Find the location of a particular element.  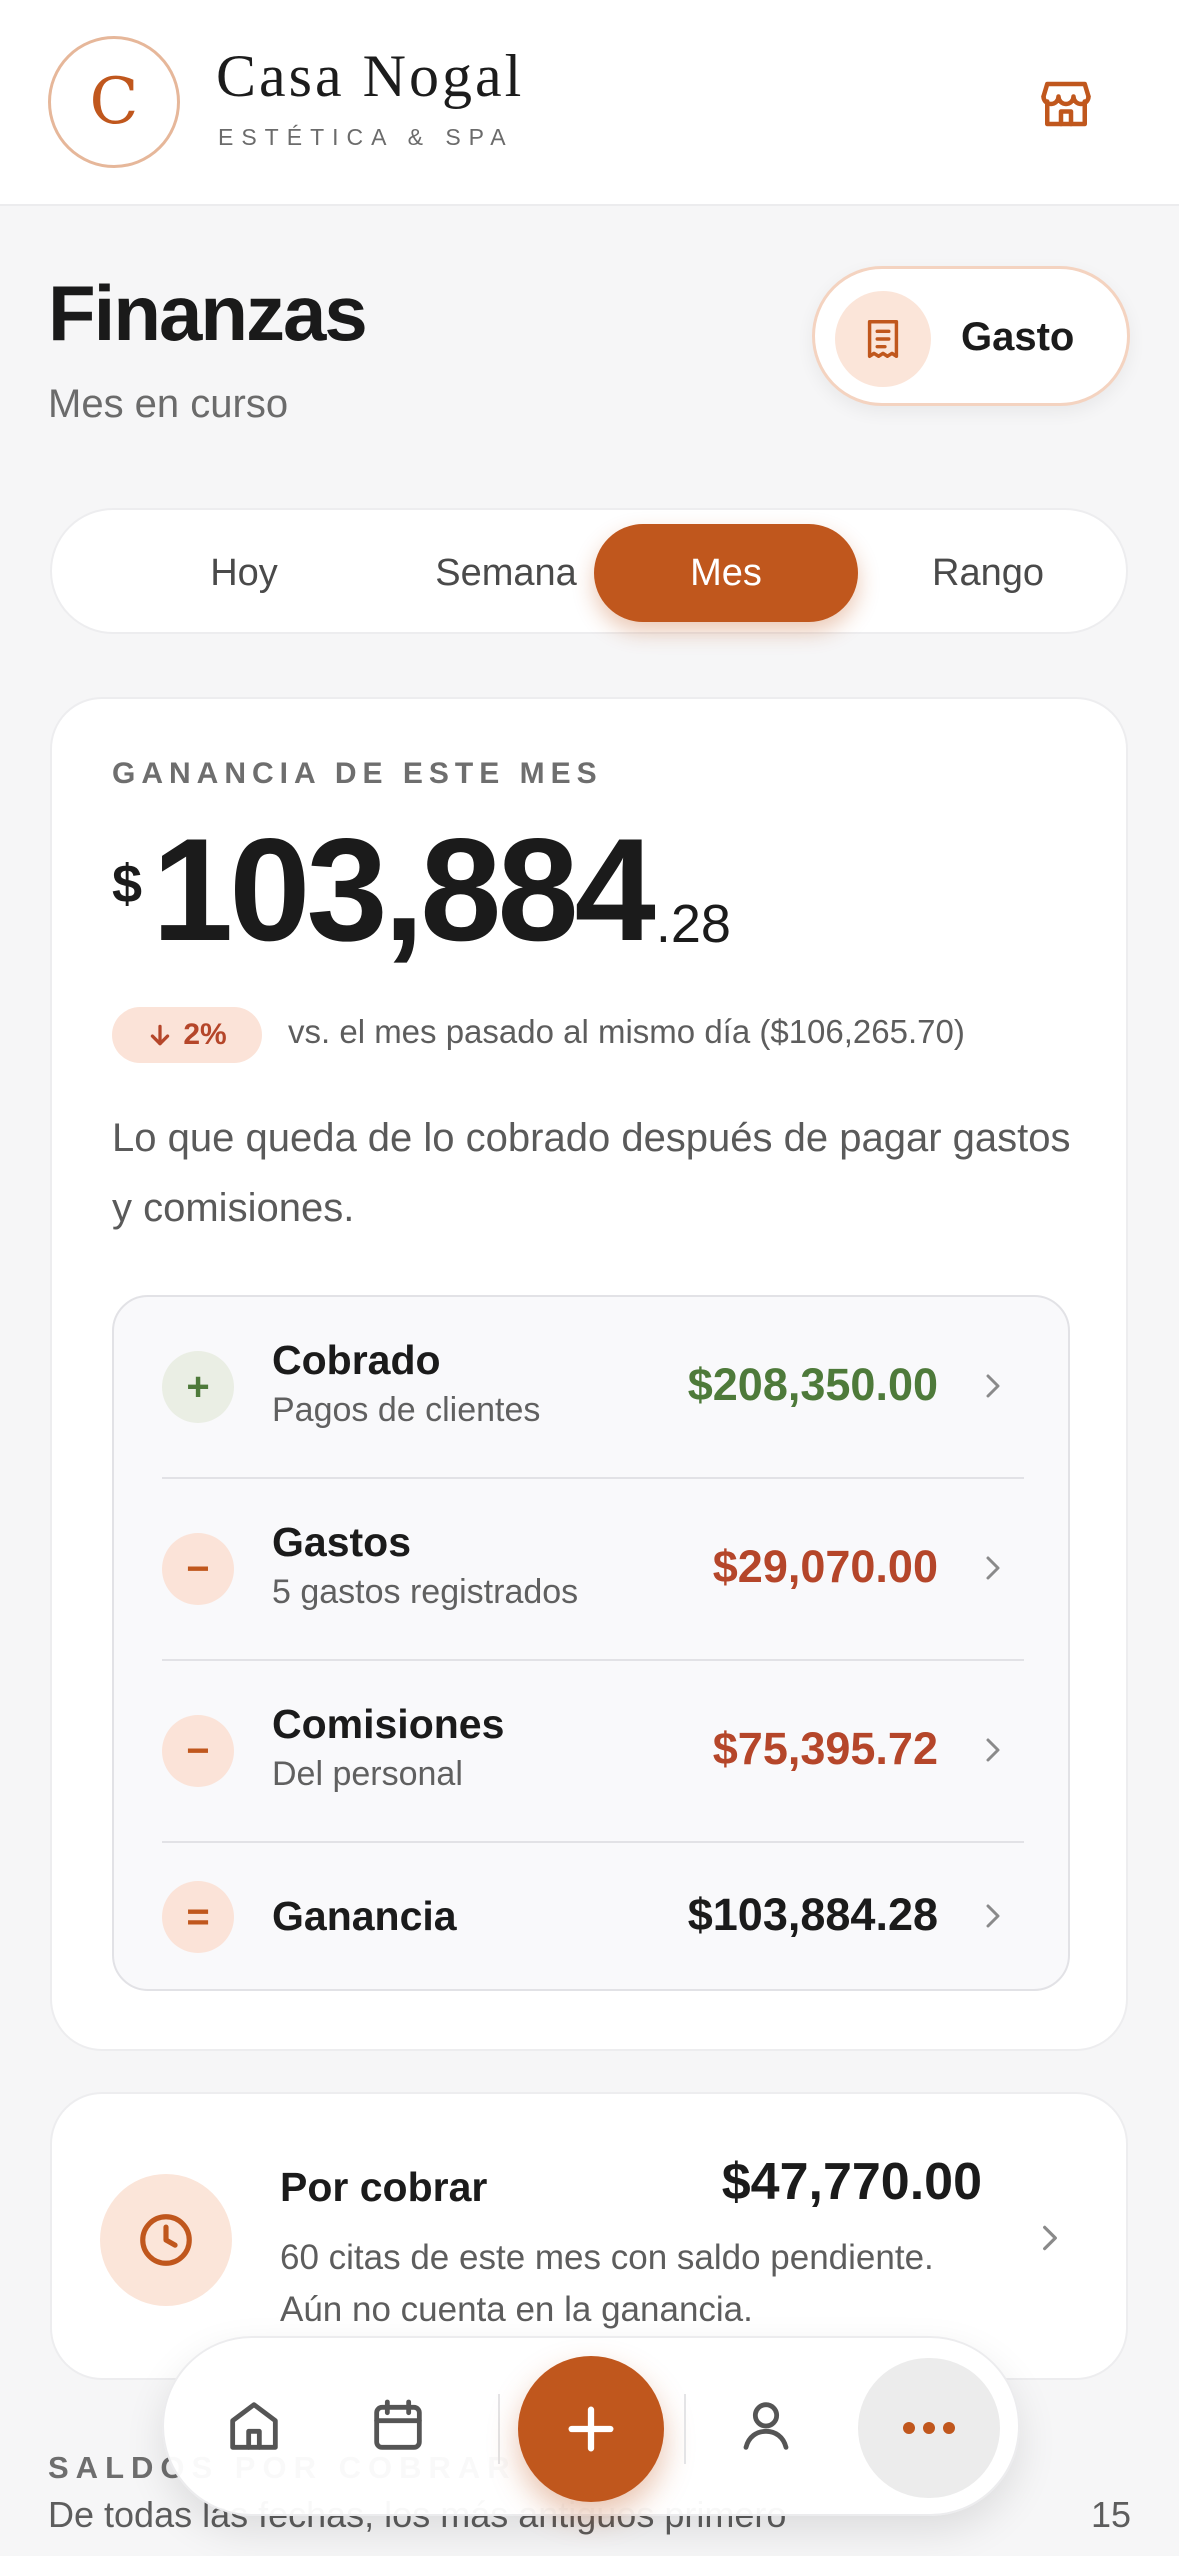

arrow-down-icon is located at coordinates (160, 1035).